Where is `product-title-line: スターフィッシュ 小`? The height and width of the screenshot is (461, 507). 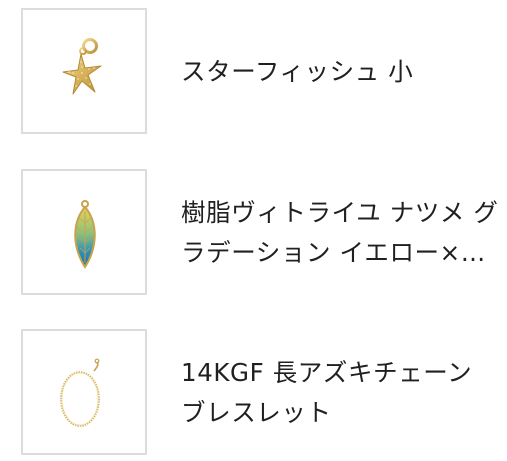
product-title-line: スターフィッシュ 小 is located at coordinates (297, 71).